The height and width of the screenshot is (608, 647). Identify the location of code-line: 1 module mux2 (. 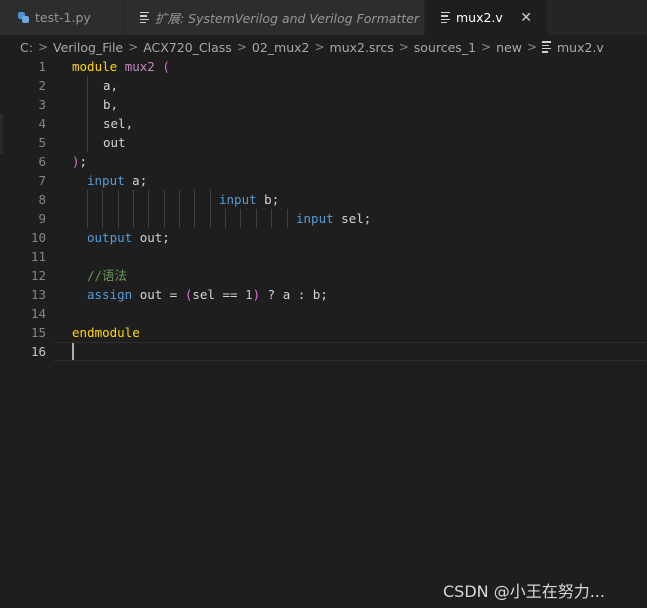
(323, 66).